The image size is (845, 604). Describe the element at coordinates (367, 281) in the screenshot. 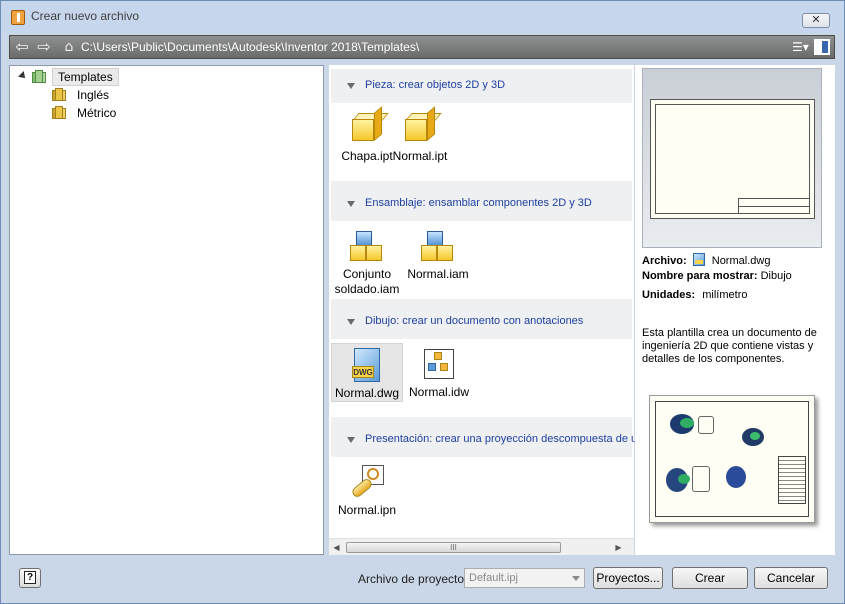

I see `file-label: Conjunto soldado.iam` at that location.